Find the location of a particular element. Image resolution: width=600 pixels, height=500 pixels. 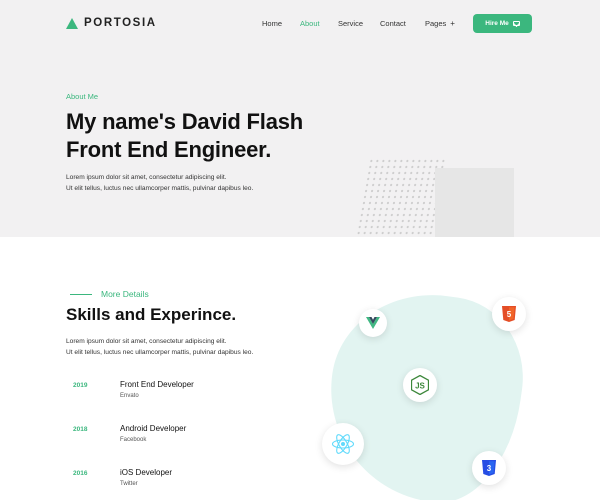

hero-image-placeholder is located at coordinates (474, 202).